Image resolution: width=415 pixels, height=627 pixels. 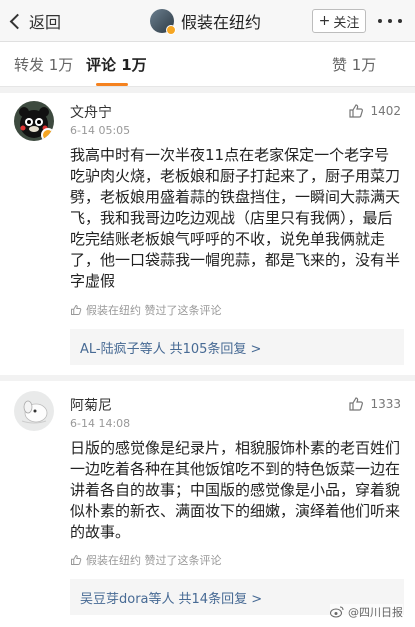 I want to click on more-options-icon, so click(x=390, y=21).